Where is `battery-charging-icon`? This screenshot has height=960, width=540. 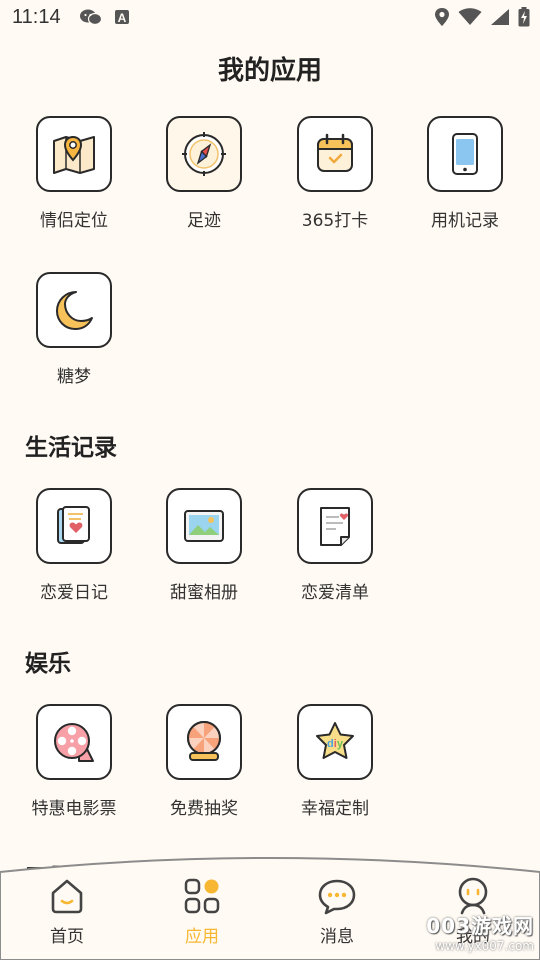
battery-charging-icon is located at coordinates (524, 19).